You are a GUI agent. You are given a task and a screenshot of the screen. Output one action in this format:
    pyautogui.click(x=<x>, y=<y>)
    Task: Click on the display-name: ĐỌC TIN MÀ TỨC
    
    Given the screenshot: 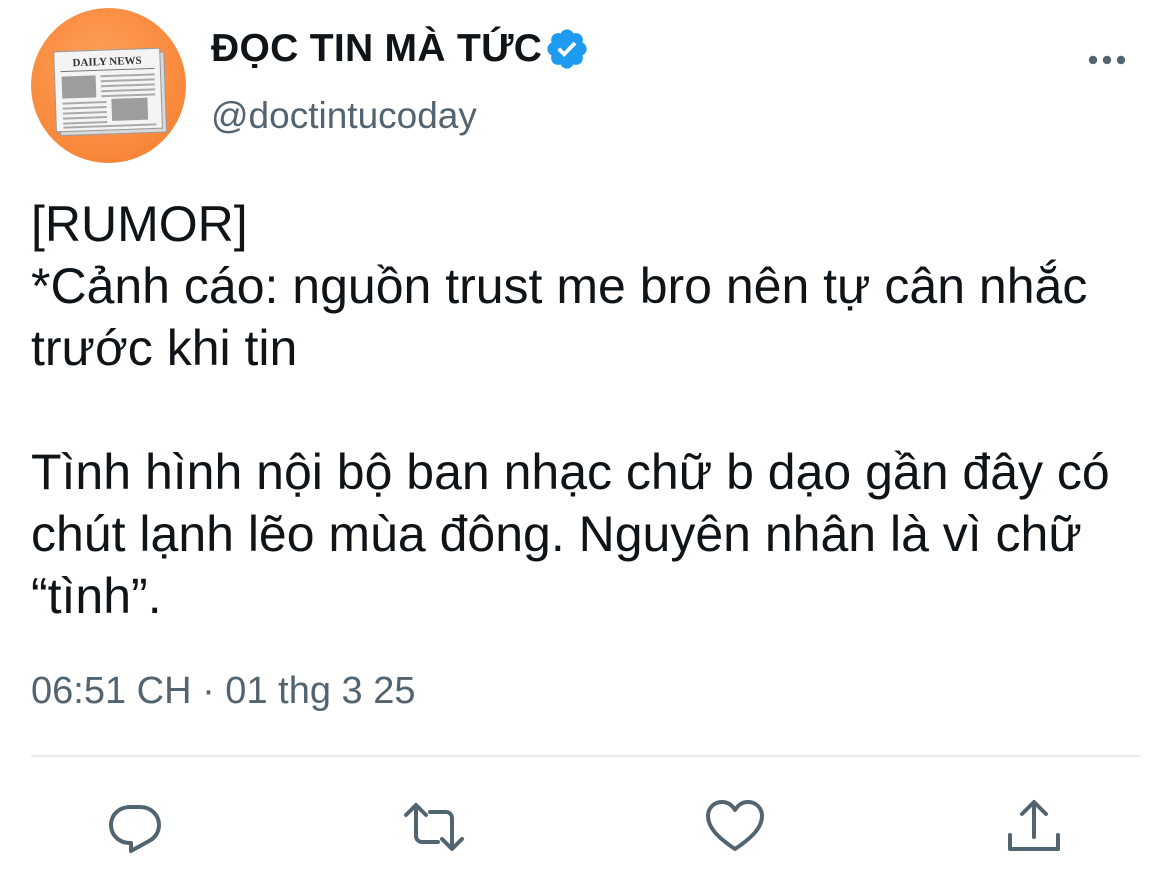 What is the action you would take?
    pyautogui.click(x=400, y=49)
    